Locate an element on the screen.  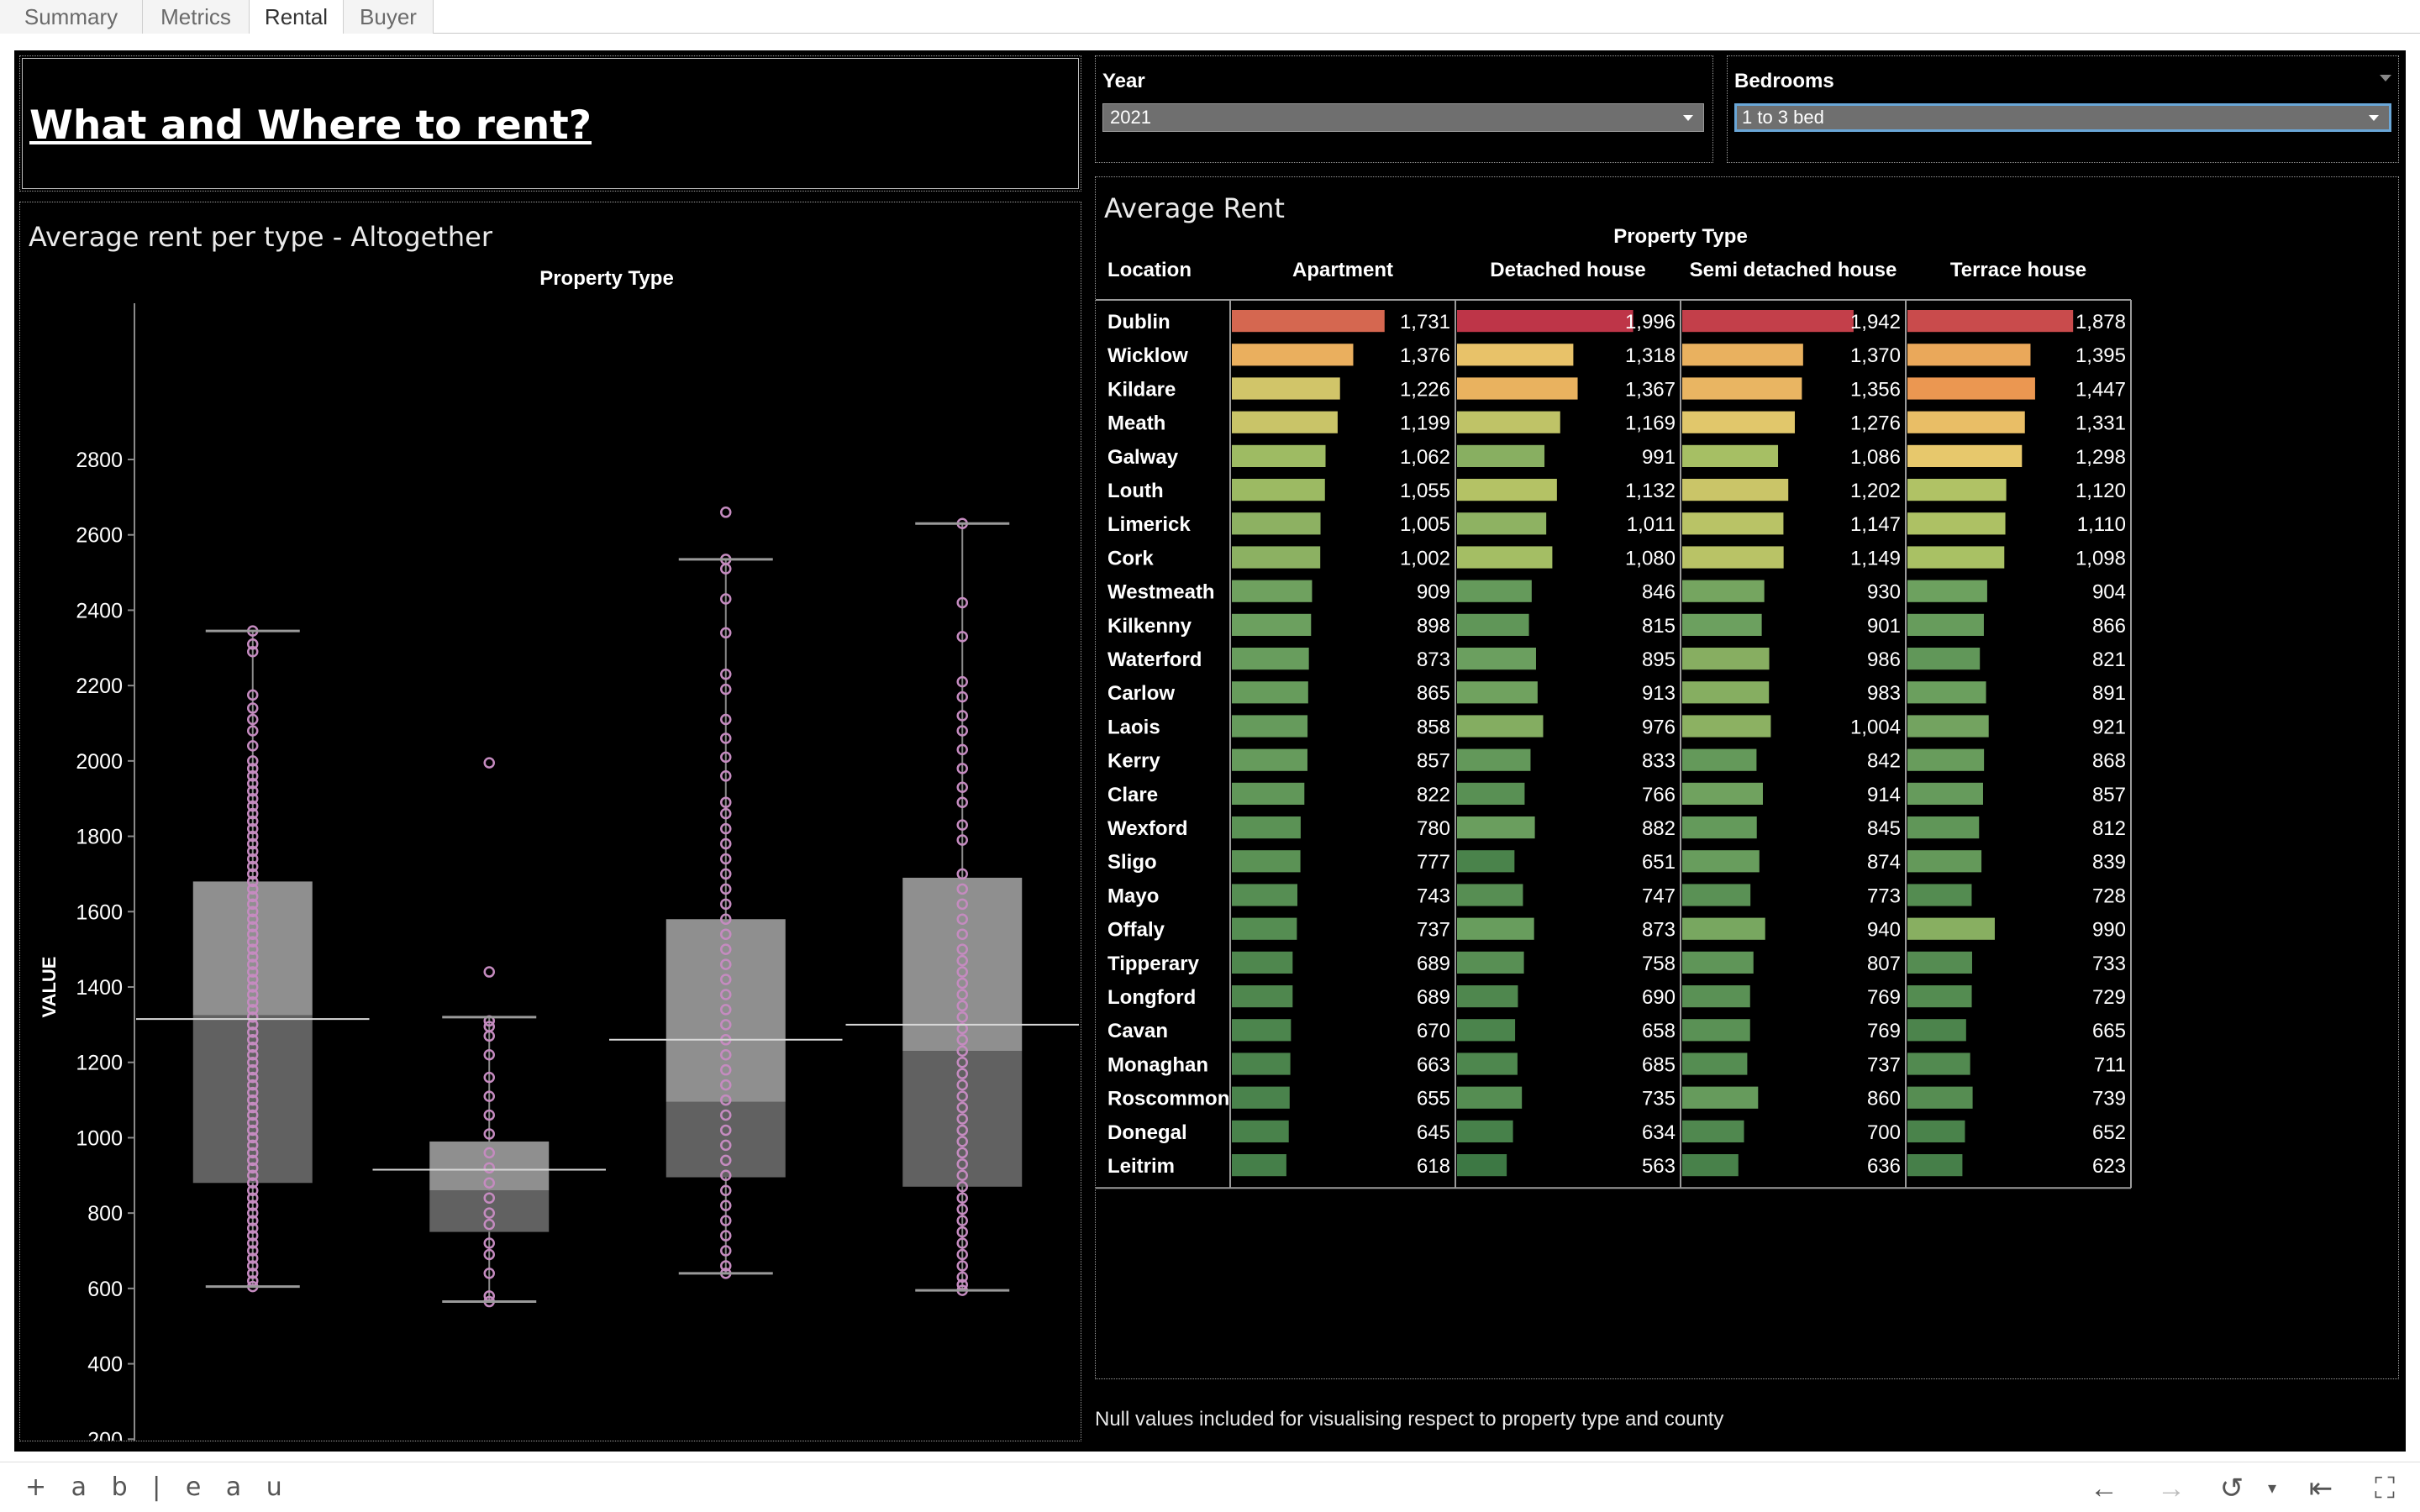
bedrooms-dropdown: 1 to 3 bed is located at coordinates (2062, 117).